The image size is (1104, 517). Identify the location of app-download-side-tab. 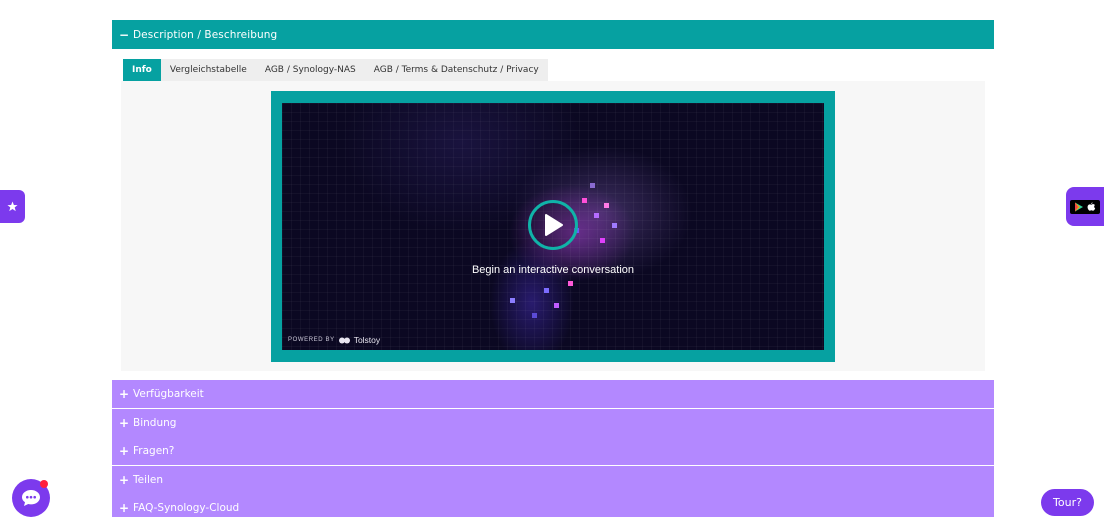
(1085, 206).